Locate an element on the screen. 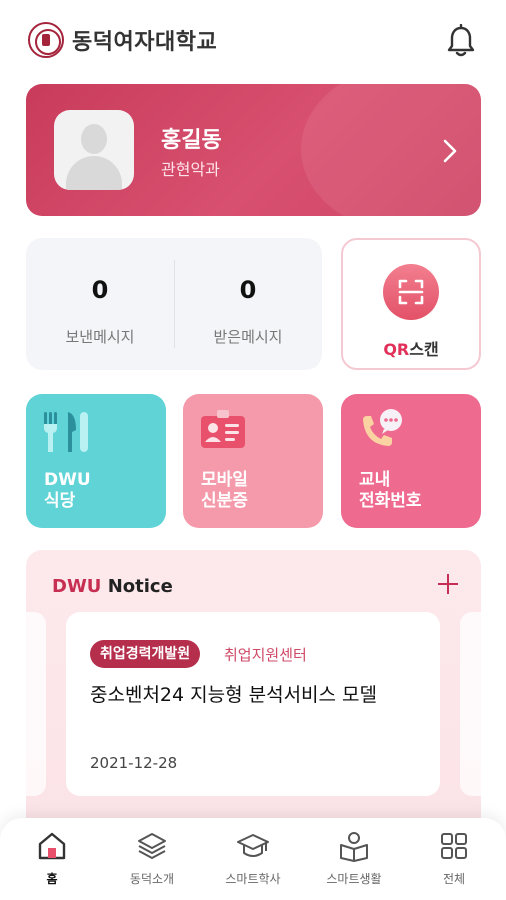 The height and width of the screenshot is (900, 506). sent-message-label: 보낸메시지 is located at coordinates (100, 336).